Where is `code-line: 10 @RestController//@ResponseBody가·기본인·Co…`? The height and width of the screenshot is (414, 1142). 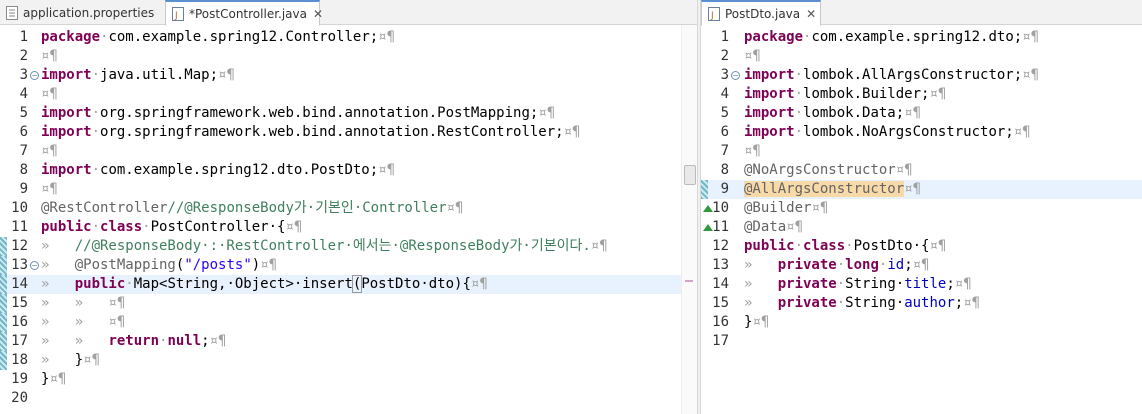 code-line: 10 @RestController//@ResponseBody가·기본인·Co… is located at coordinates (348, 208).